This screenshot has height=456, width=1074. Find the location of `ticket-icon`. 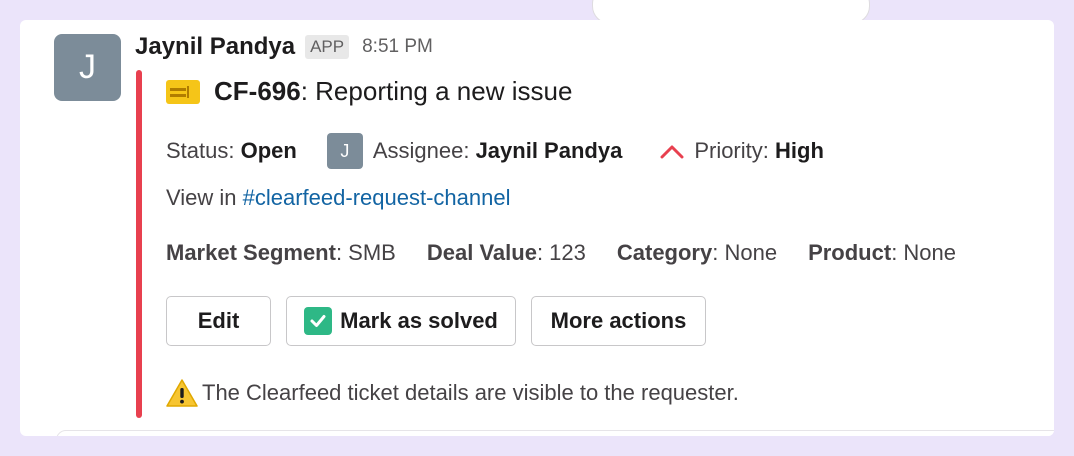

ticket-icon is located at coordinates (183, 91).